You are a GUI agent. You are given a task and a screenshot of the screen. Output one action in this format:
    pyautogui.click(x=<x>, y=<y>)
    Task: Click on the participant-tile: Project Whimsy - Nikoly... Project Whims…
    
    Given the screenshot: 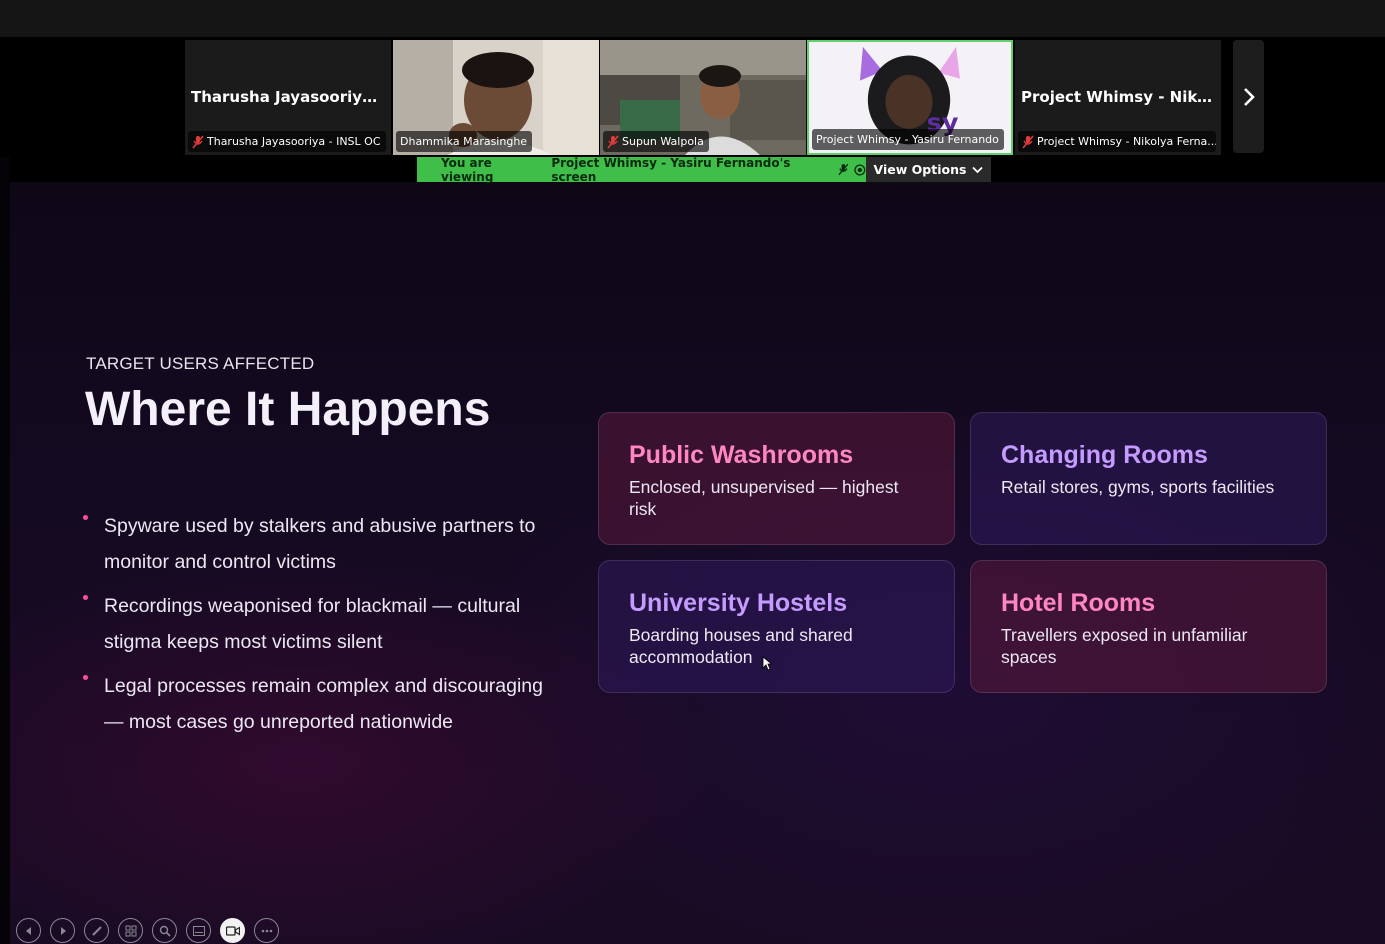 What is the action you would take?
    pyautogui.click(x=1118, y=97)
    